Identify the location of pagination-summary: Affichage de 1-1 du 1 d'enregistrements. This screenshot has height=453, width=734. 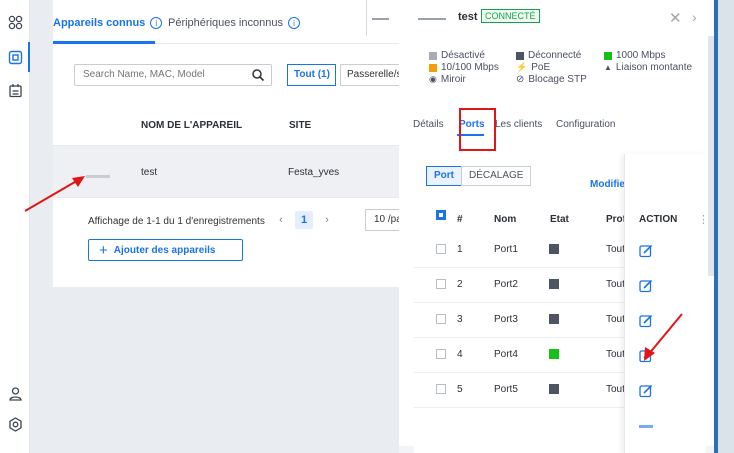
(176, 221).